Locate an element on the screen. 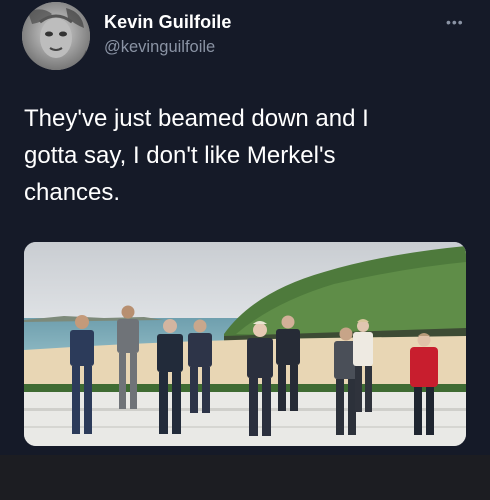 The image size is (490, 500). avatar is located at coordinates (56, 36).